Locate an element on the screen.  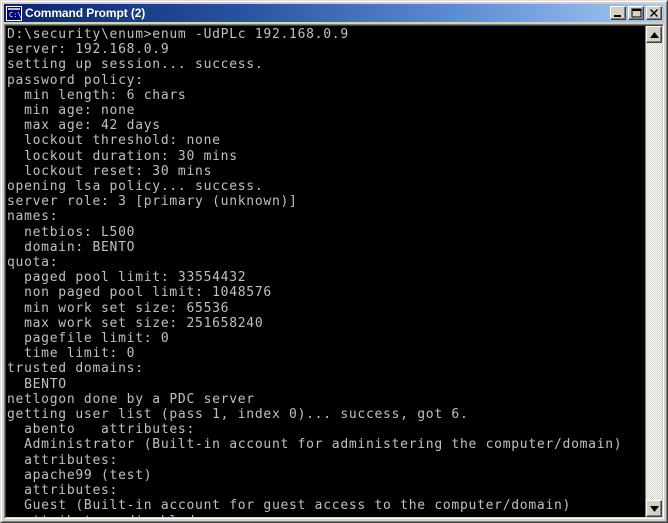
window-control-buttons is located at coordinates (636, 13).